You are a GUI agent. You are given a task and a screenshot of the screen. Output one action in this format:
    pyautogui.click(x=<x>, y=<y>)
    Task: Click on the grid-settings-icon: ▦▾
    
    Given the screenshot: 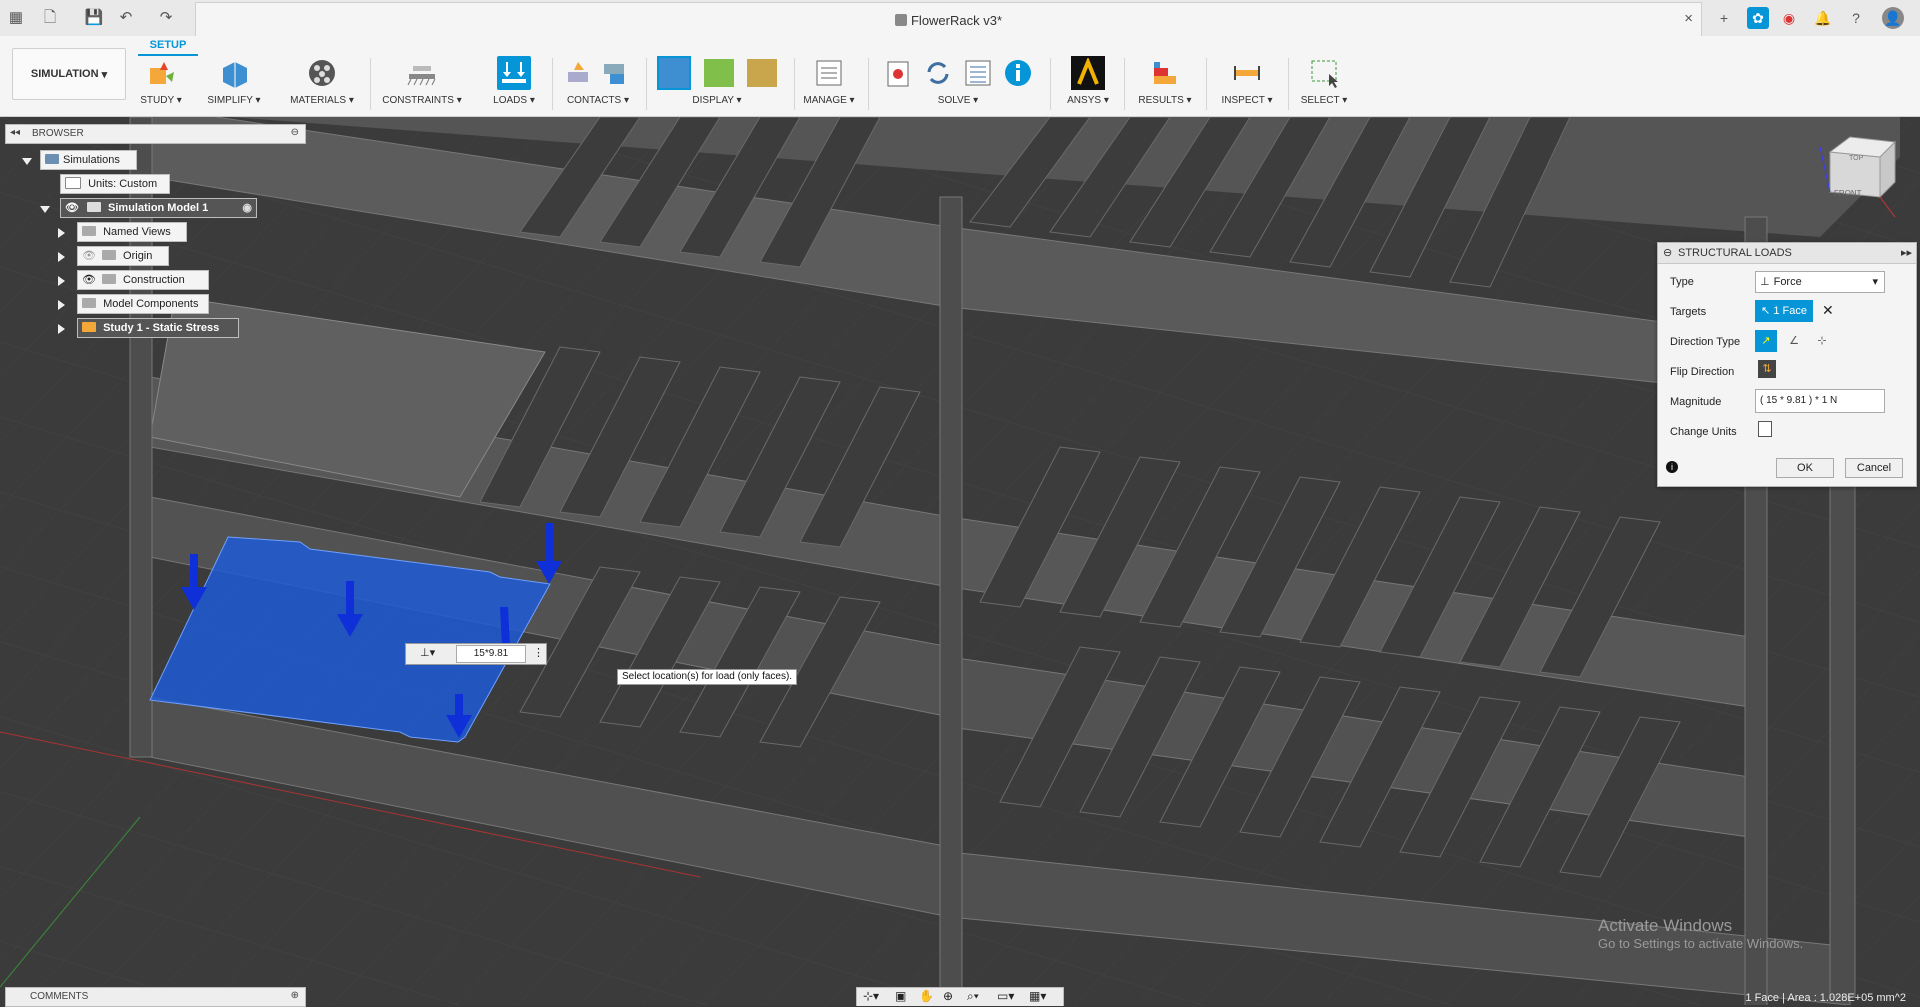 What is the action you would take?
    pyautogui.click(x=1037, y=996)
    